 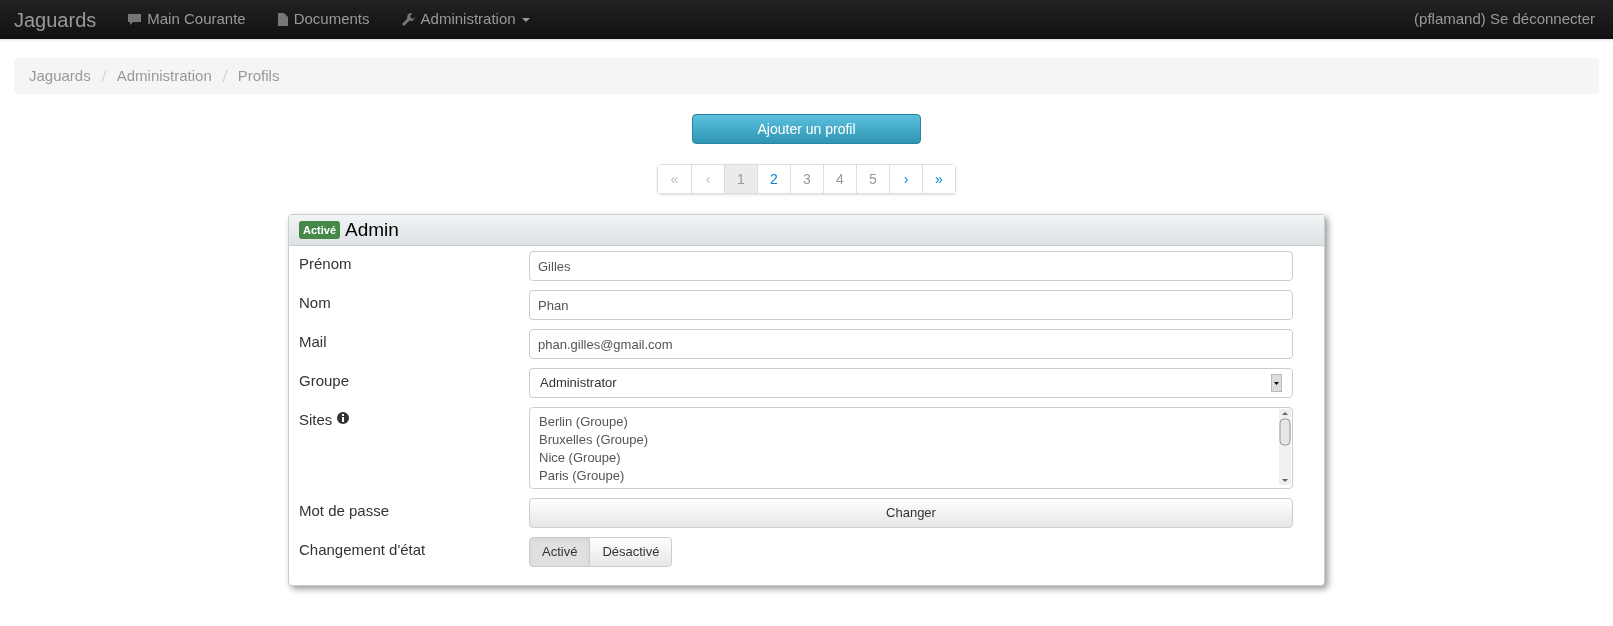 I want to click on nav-link: Main Courante, so click(x=187, y=19).